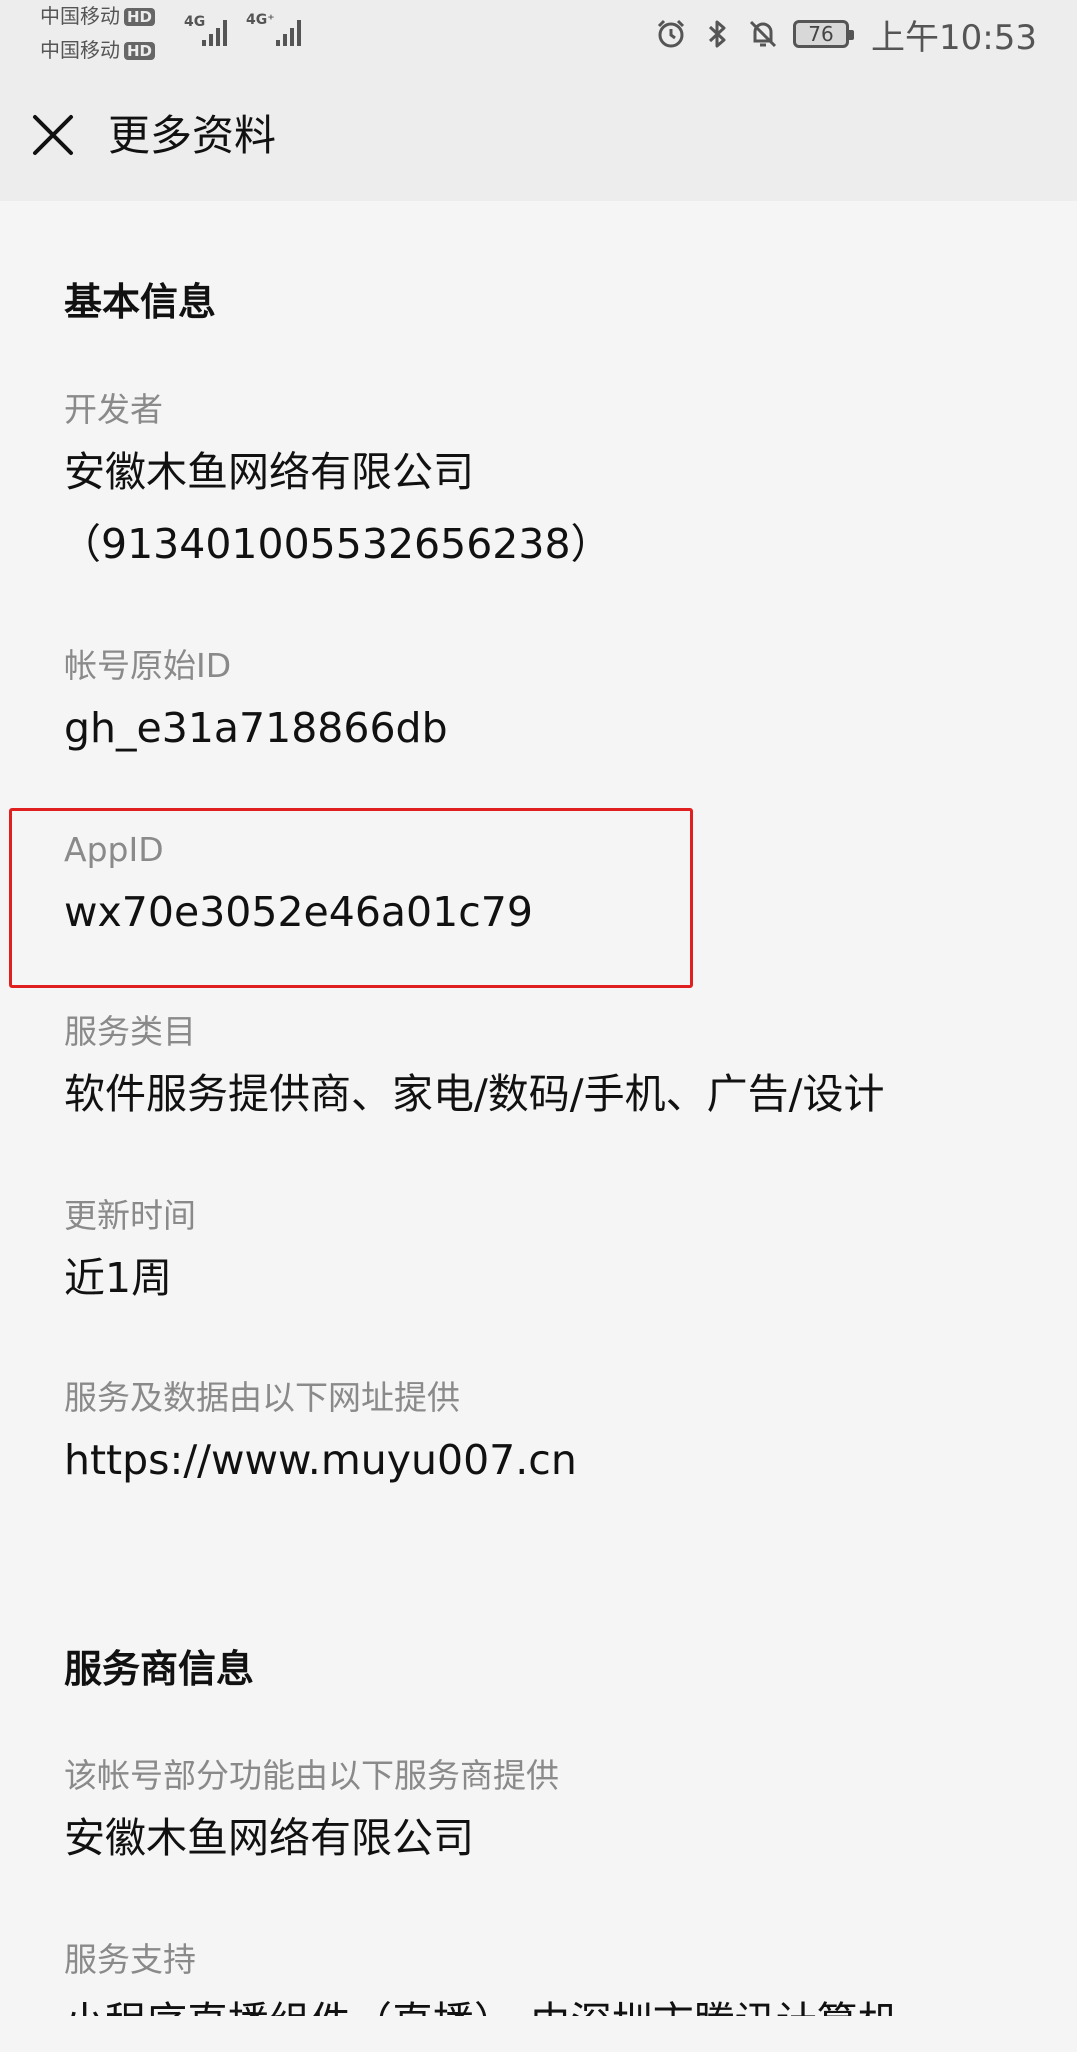  Describe the element at coordinates (140, 17) in the screenshot. I see `hd-badge-1: HD` at that location.